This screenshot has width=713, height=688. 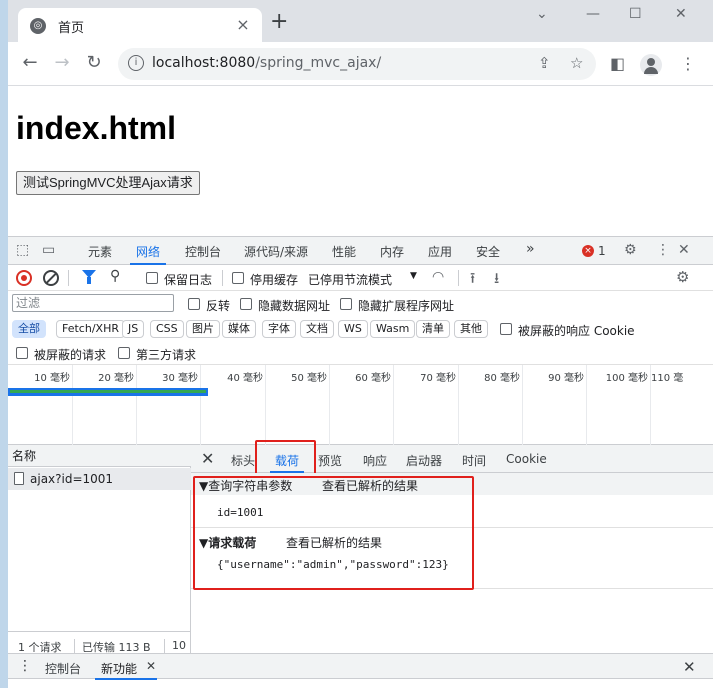 What do you see at coordinates (588, 251) in the screenshot?
I see `error-icon: ×` at bounding box center [588, 251].